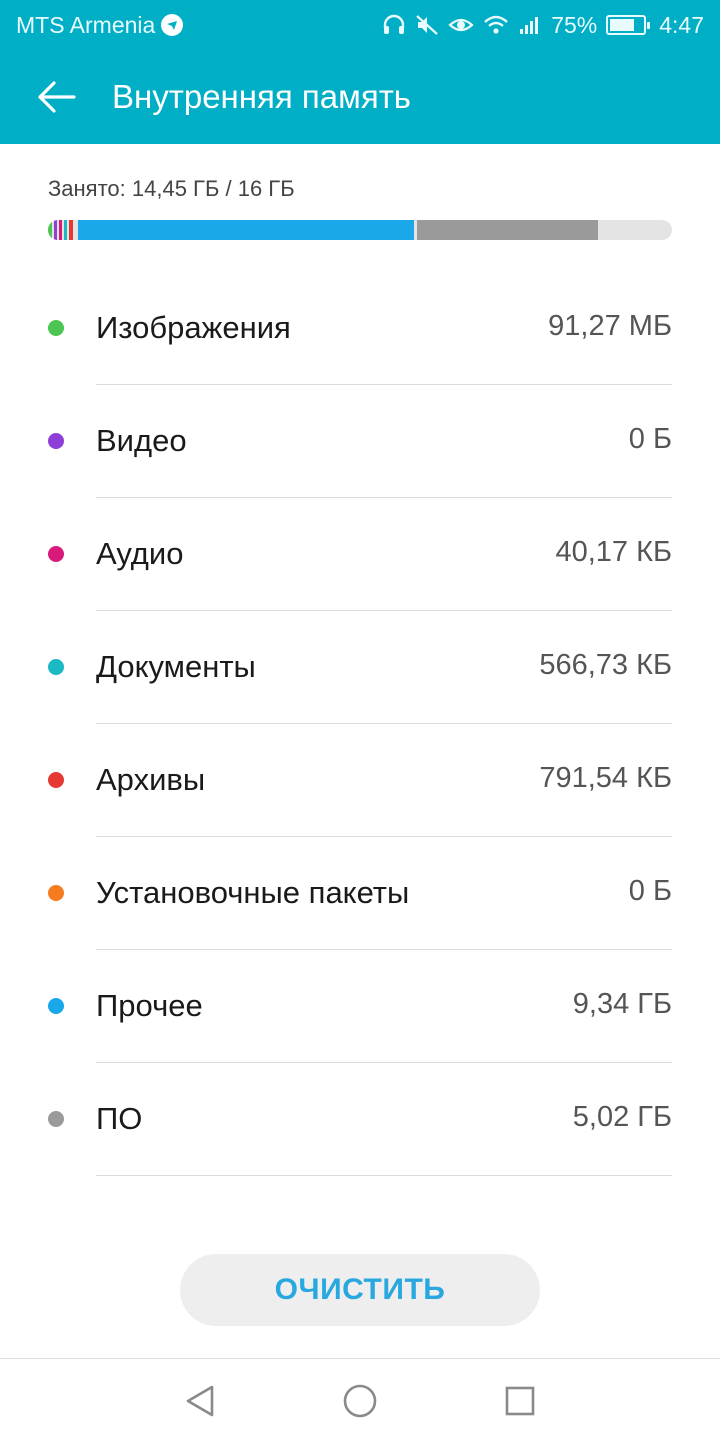  I want to click on back-button, so click(56, 97).